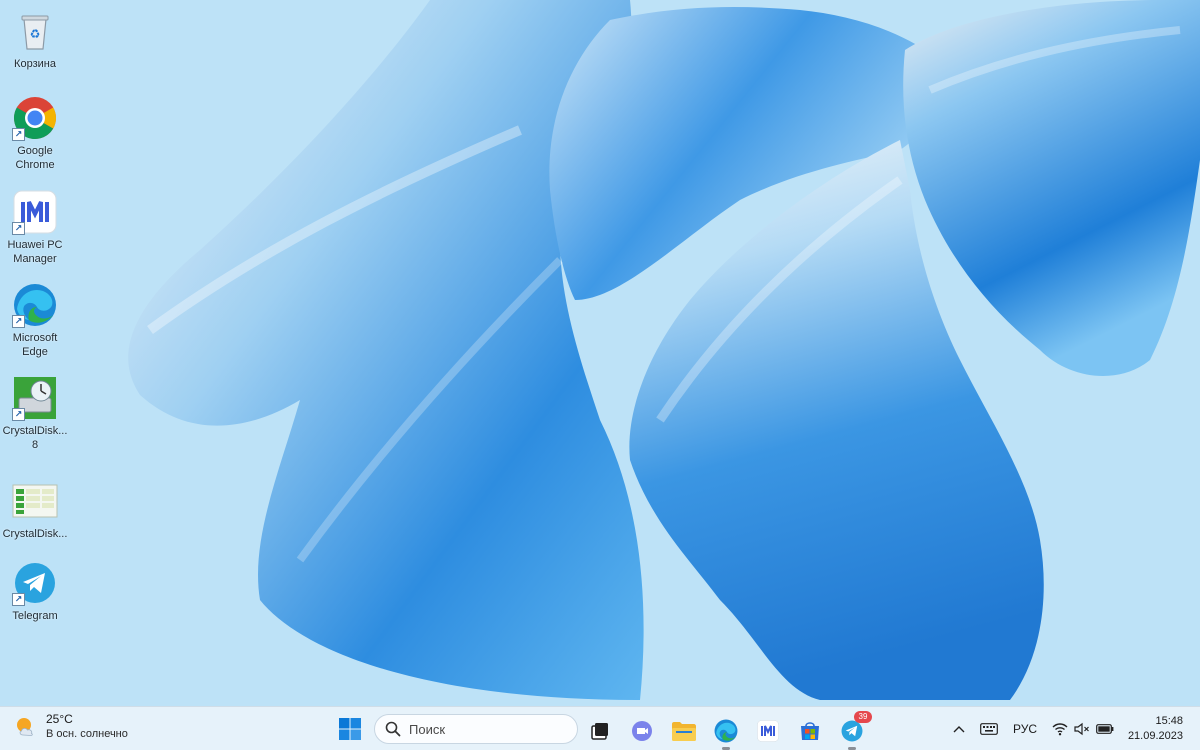  Describe the element at coordinates (35, 158) in the screenshot. I see `desktop-icon-label: Google Chrome` at that location.